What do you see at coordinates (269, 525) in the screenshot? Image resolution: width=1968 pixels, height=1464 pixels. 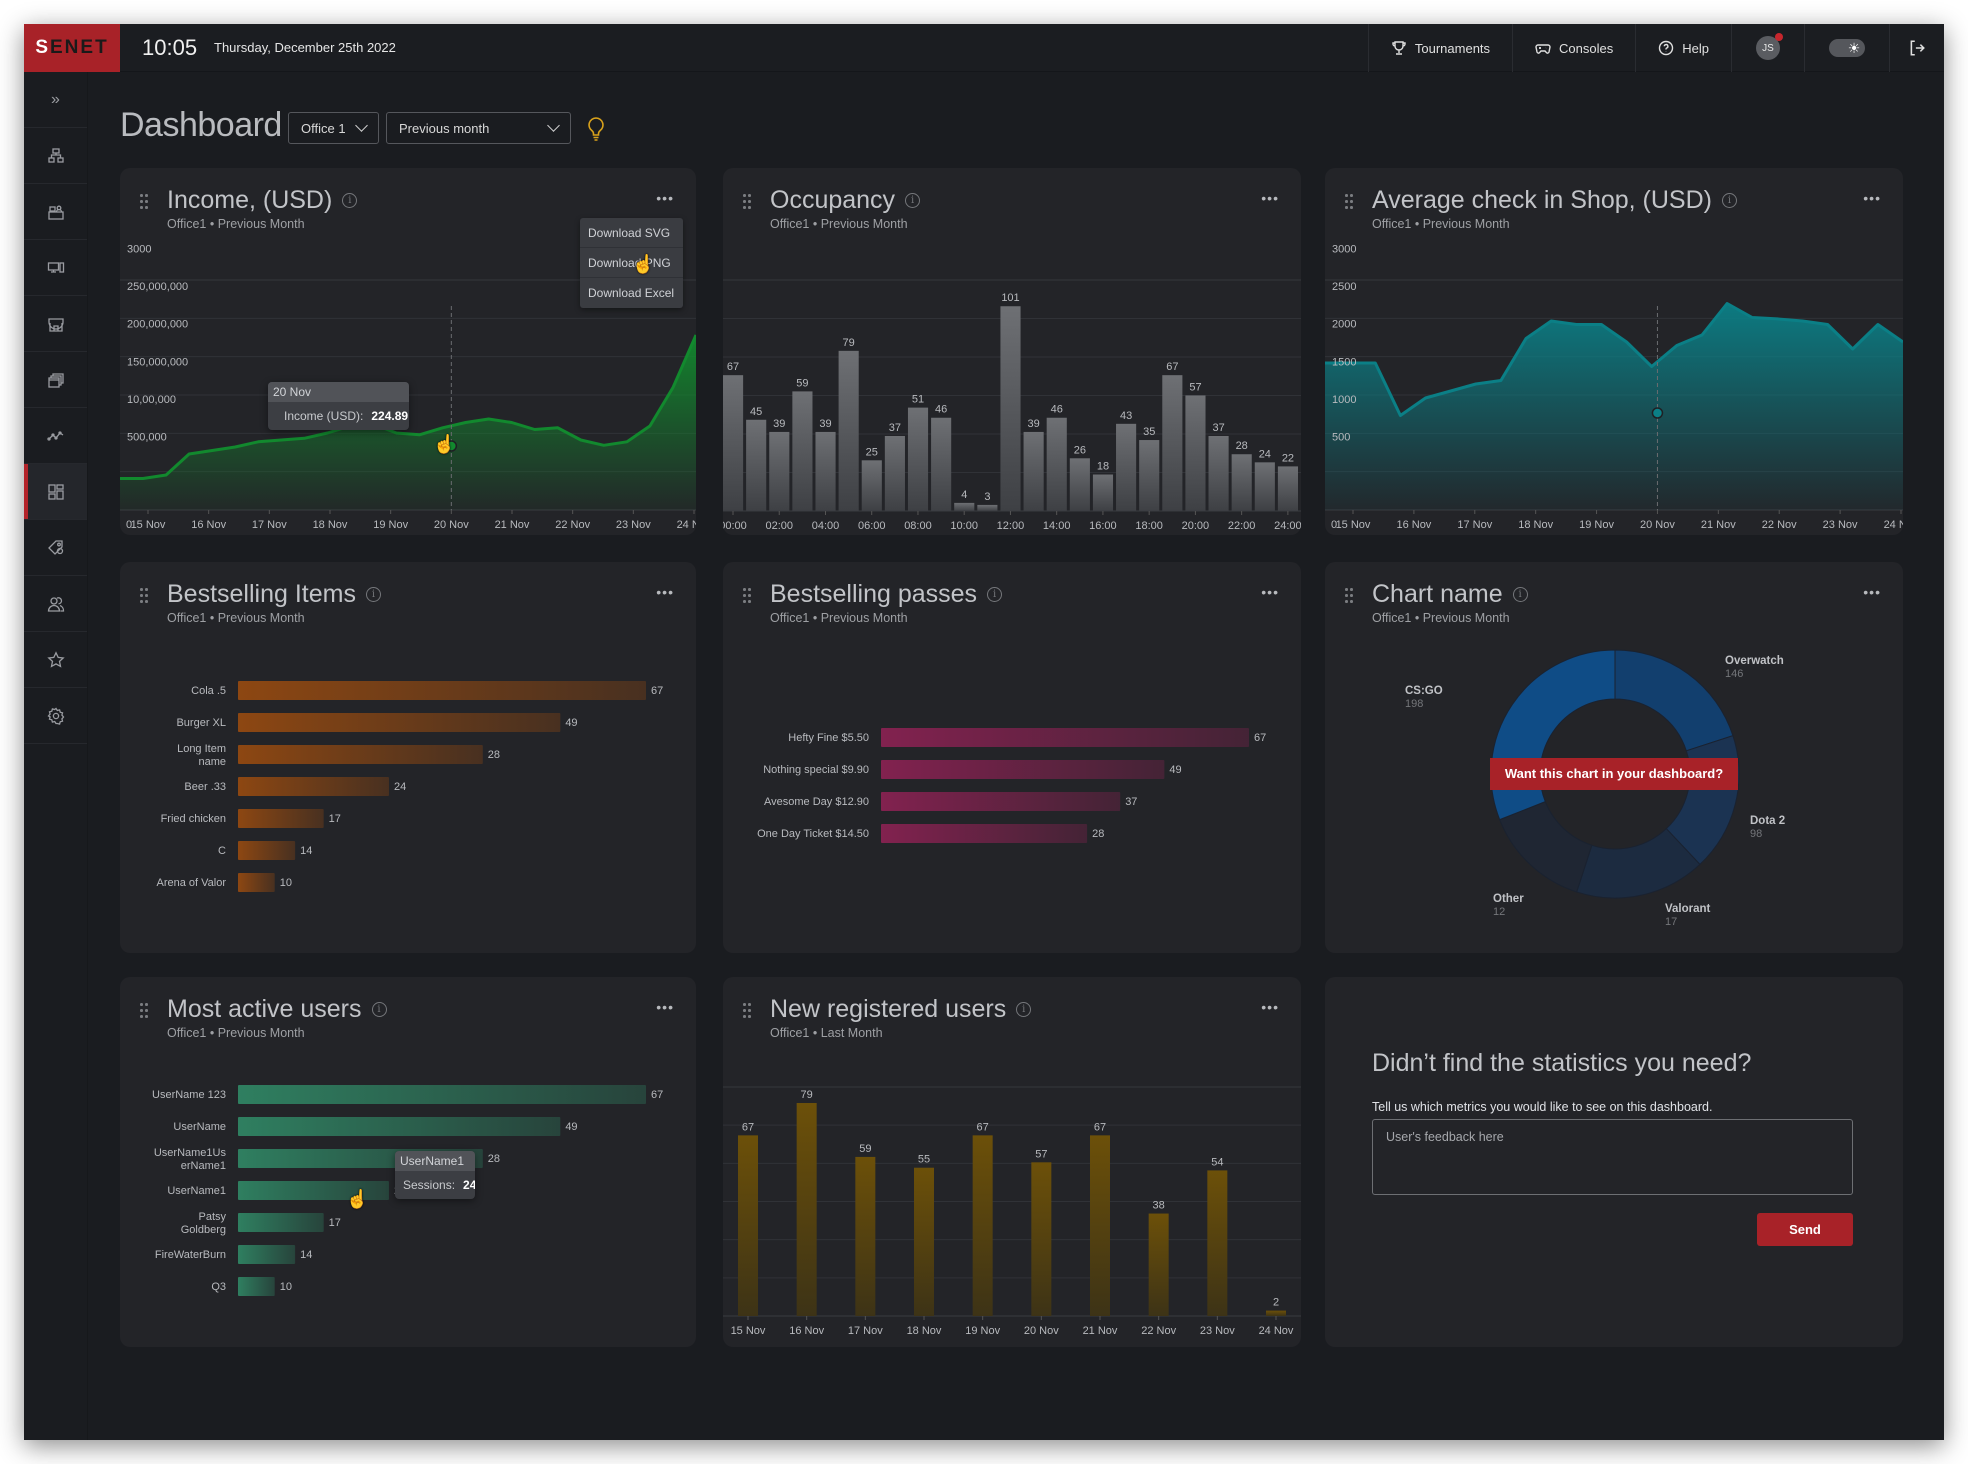 I see `x-tick-label: 17 Nov` at bounding box center [269, 525].